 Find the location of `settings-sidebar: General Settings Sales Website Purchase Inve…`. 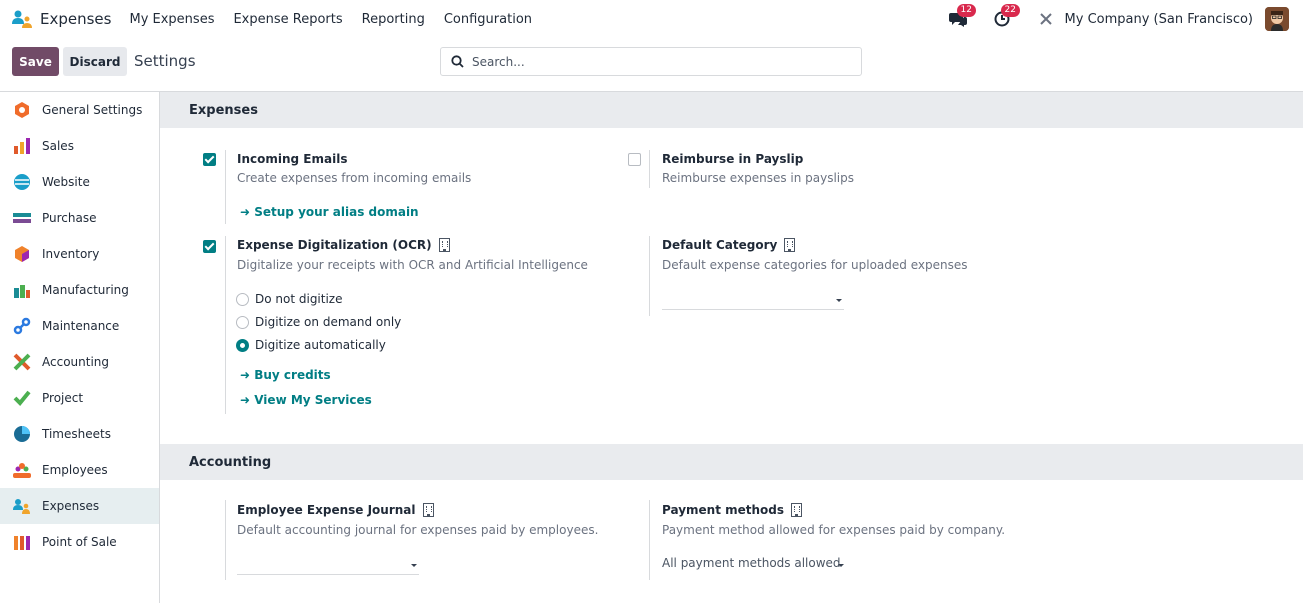

settings-sidebar: General Settings Sales Website Purchase Inve… is located at coordinates (80, 347).